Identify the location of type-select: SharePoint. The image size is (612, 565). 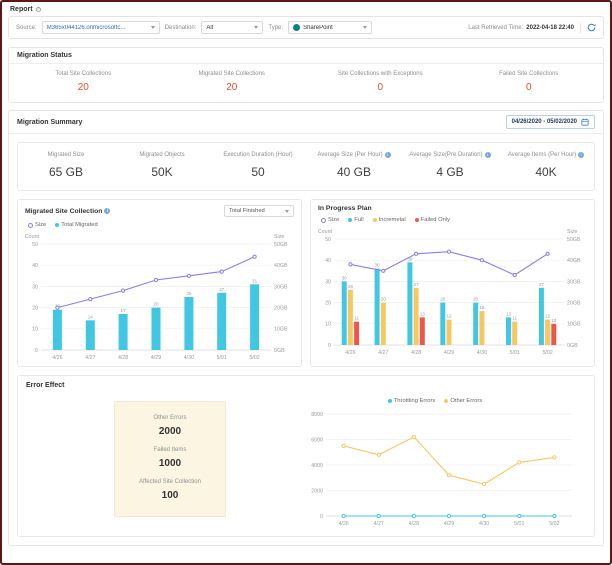
(330, 27).